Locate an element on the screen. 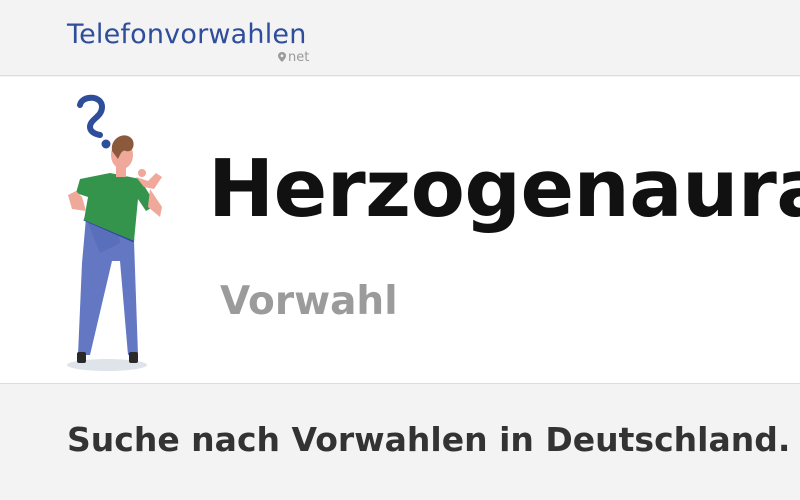  page-title: Herzogenaurach is located at coordinates (504, 189).